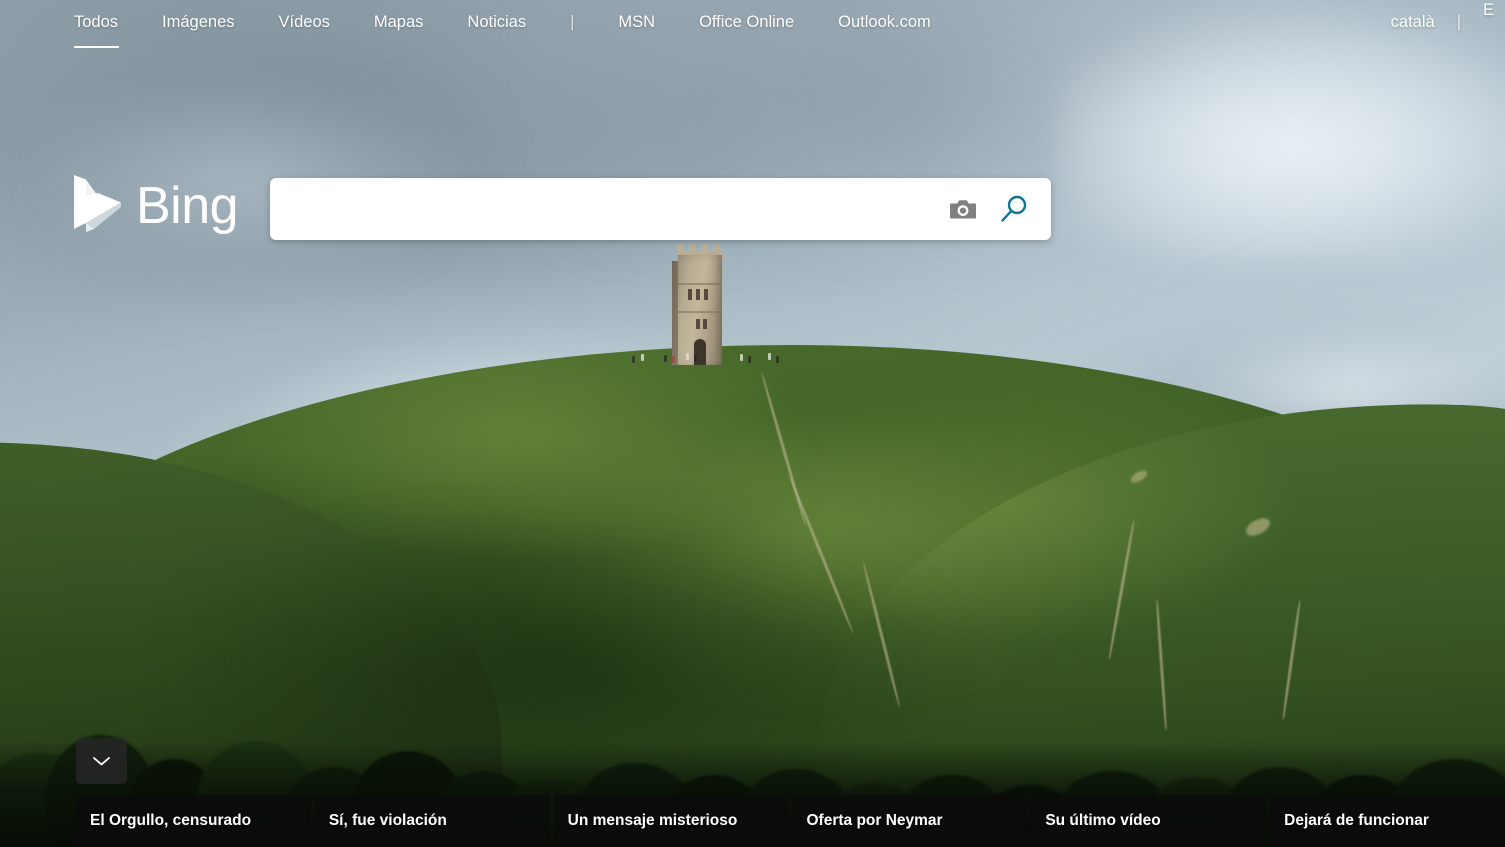 This screenshot has width=1505, height=847. What do you see at coordinates (605, 209) in the screenshot?
I see `search-input` at bounding box center [605, 209].